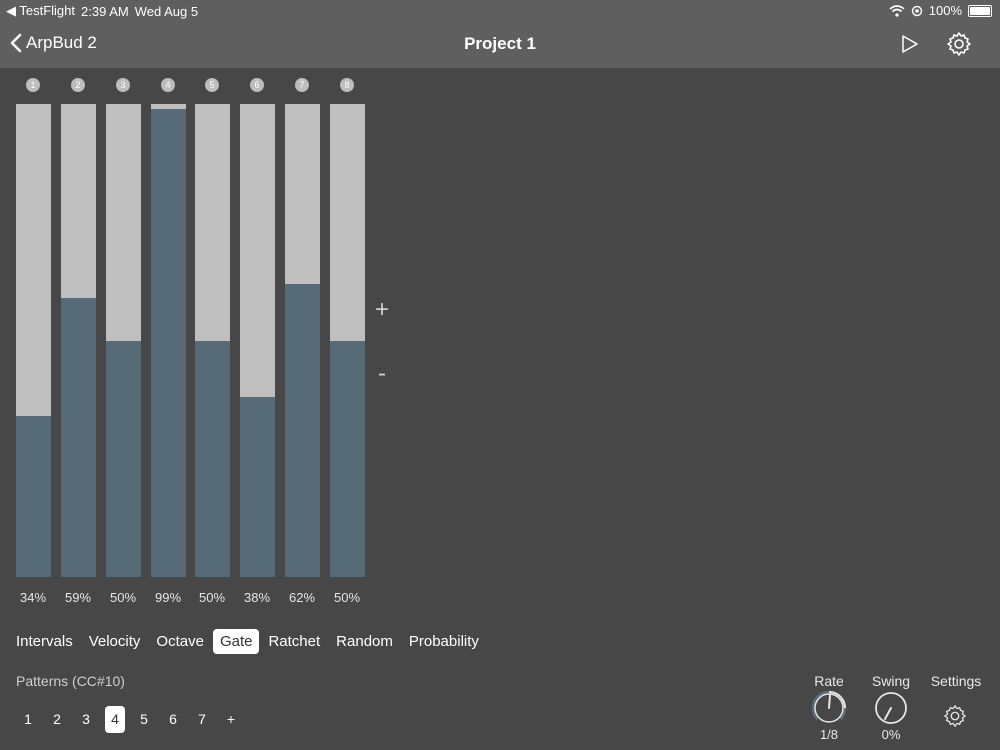 The width and height of the screenshot is (1000, 750). Describe the element at coordinates (945, 10) in the screenshot. I see `battery-percentage: 100%` at that location.